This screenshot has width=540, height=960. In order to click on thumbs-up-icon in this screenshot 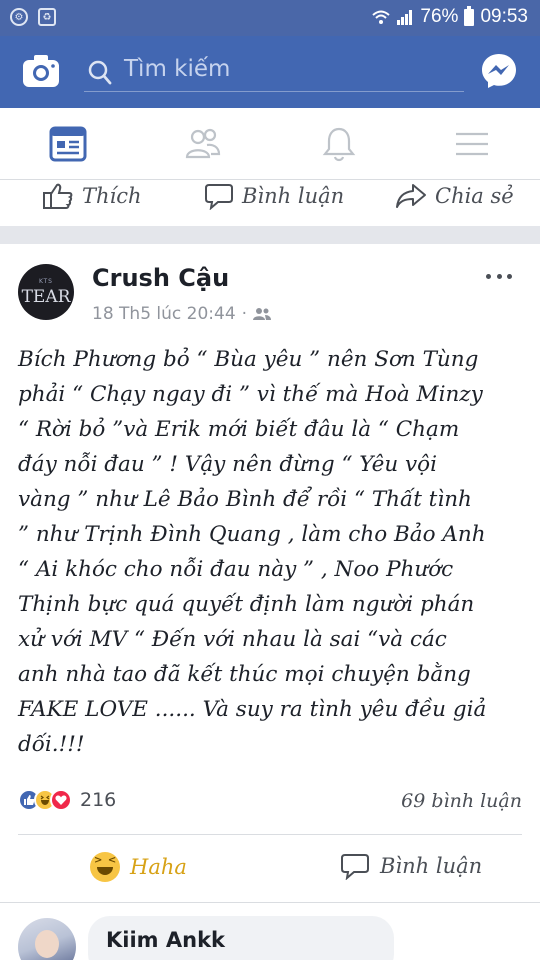, I will do `click(58, 196)`.